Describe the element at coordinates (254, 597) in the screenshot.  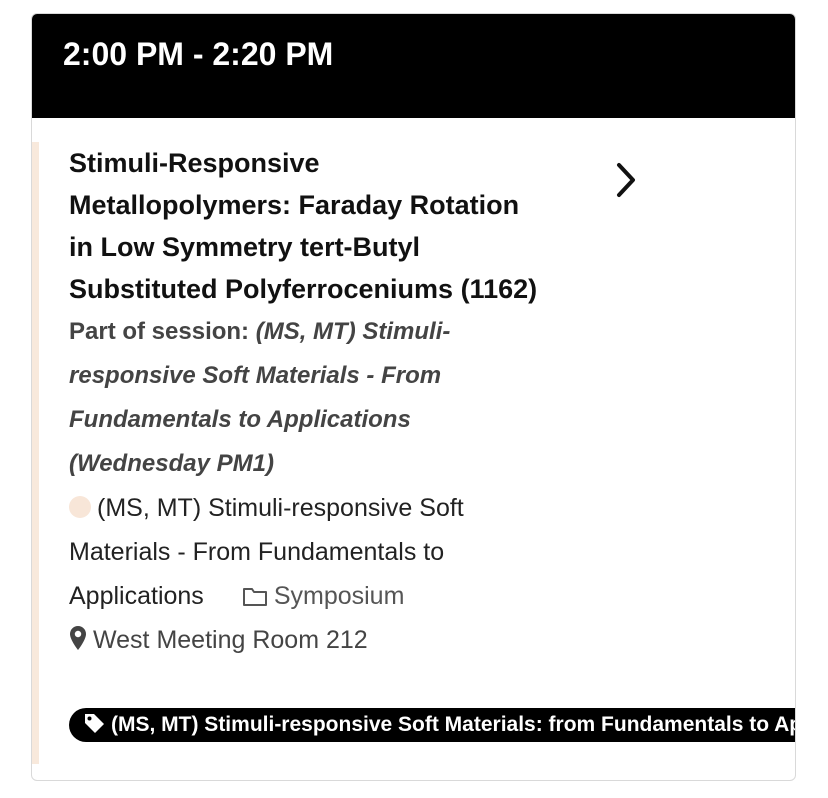
I see `folder-icon` at that location.